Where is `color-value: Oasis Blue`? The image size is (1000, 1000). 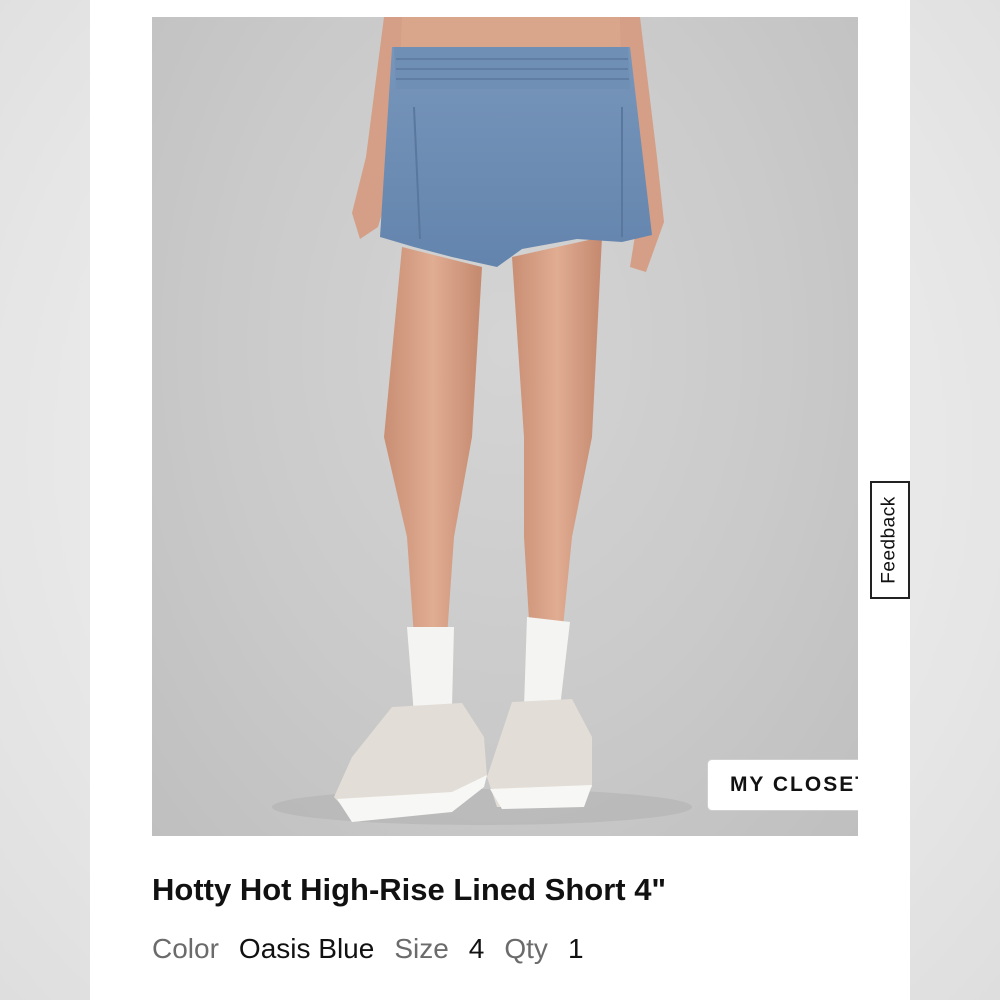
color-value: Oasis Blue is located at coordinates (306, 948).